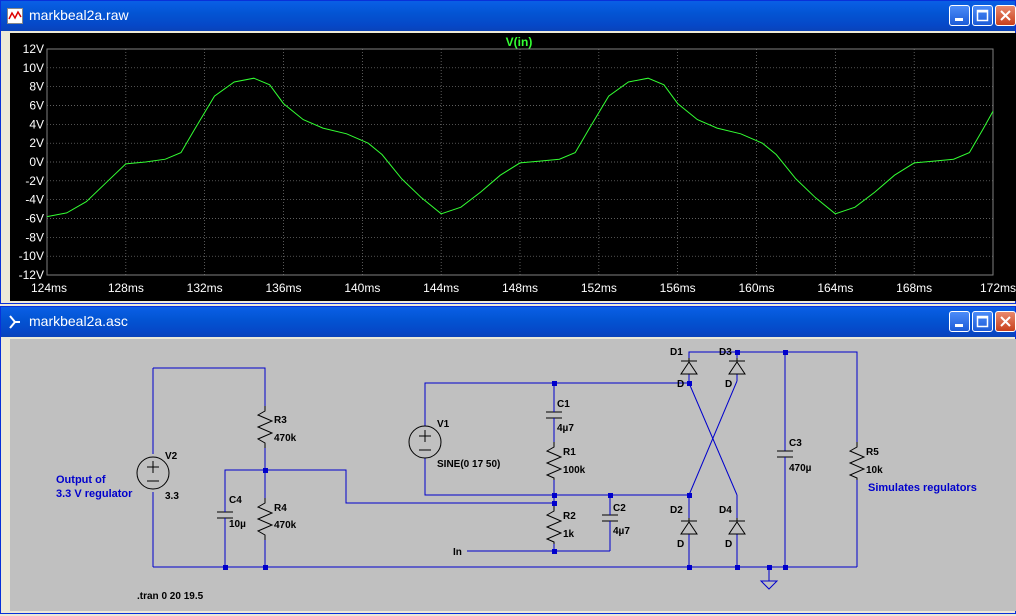 This screenshot has width=1016, height=616. I want to click on x-tick-label: 124ms, so click(49, 288).